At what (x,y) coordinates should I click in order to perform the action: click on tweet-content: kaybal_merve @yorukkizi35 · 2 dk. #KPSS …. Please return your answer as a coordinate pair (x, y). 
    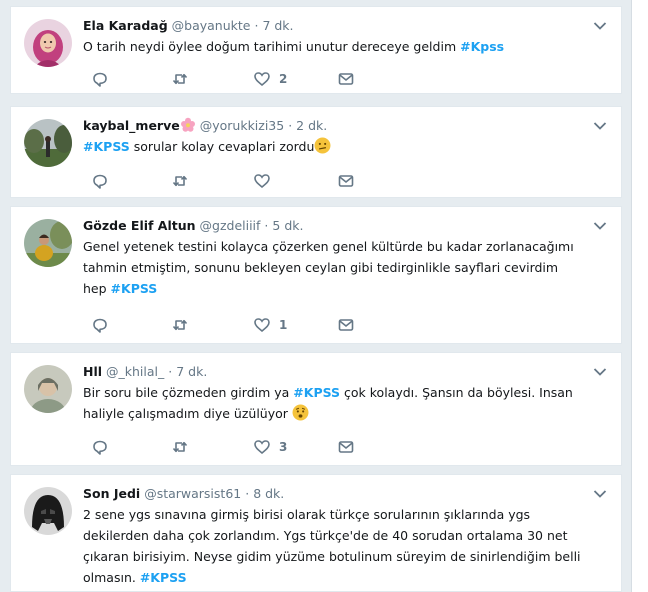
    Looking at the image, I should click on (334, 137).